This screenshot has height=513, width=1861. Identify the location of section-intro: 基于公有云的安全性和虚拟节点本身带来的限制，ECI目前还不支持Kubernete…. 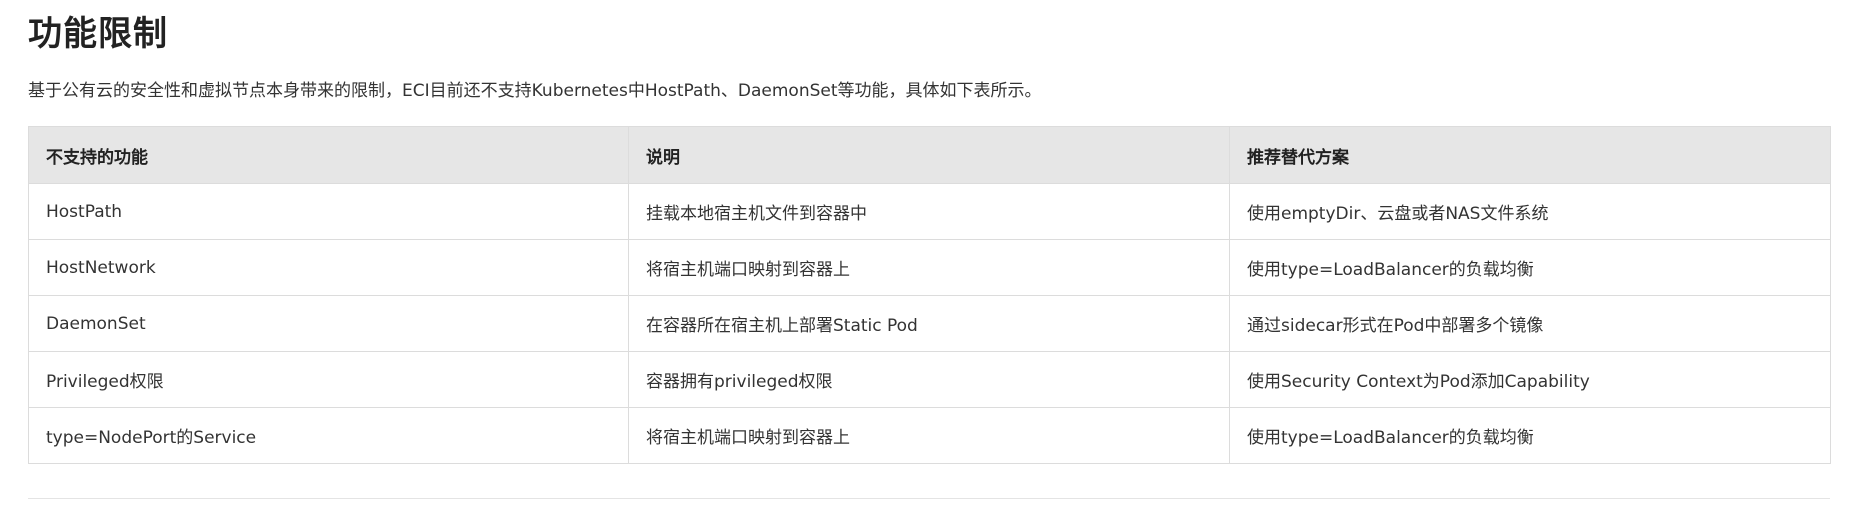
(535, 91).